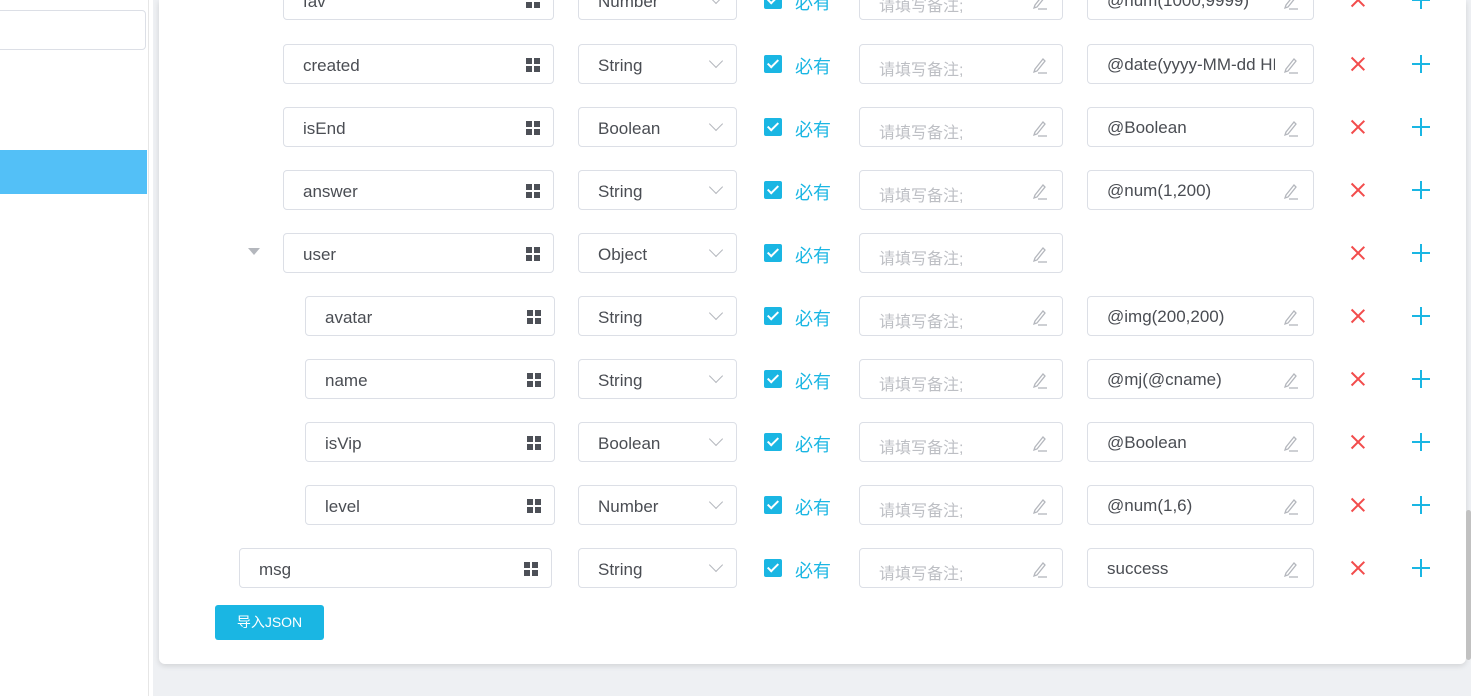 The image size is (1471, 696). I want to click on field-name-input: created, so click(418, 64).